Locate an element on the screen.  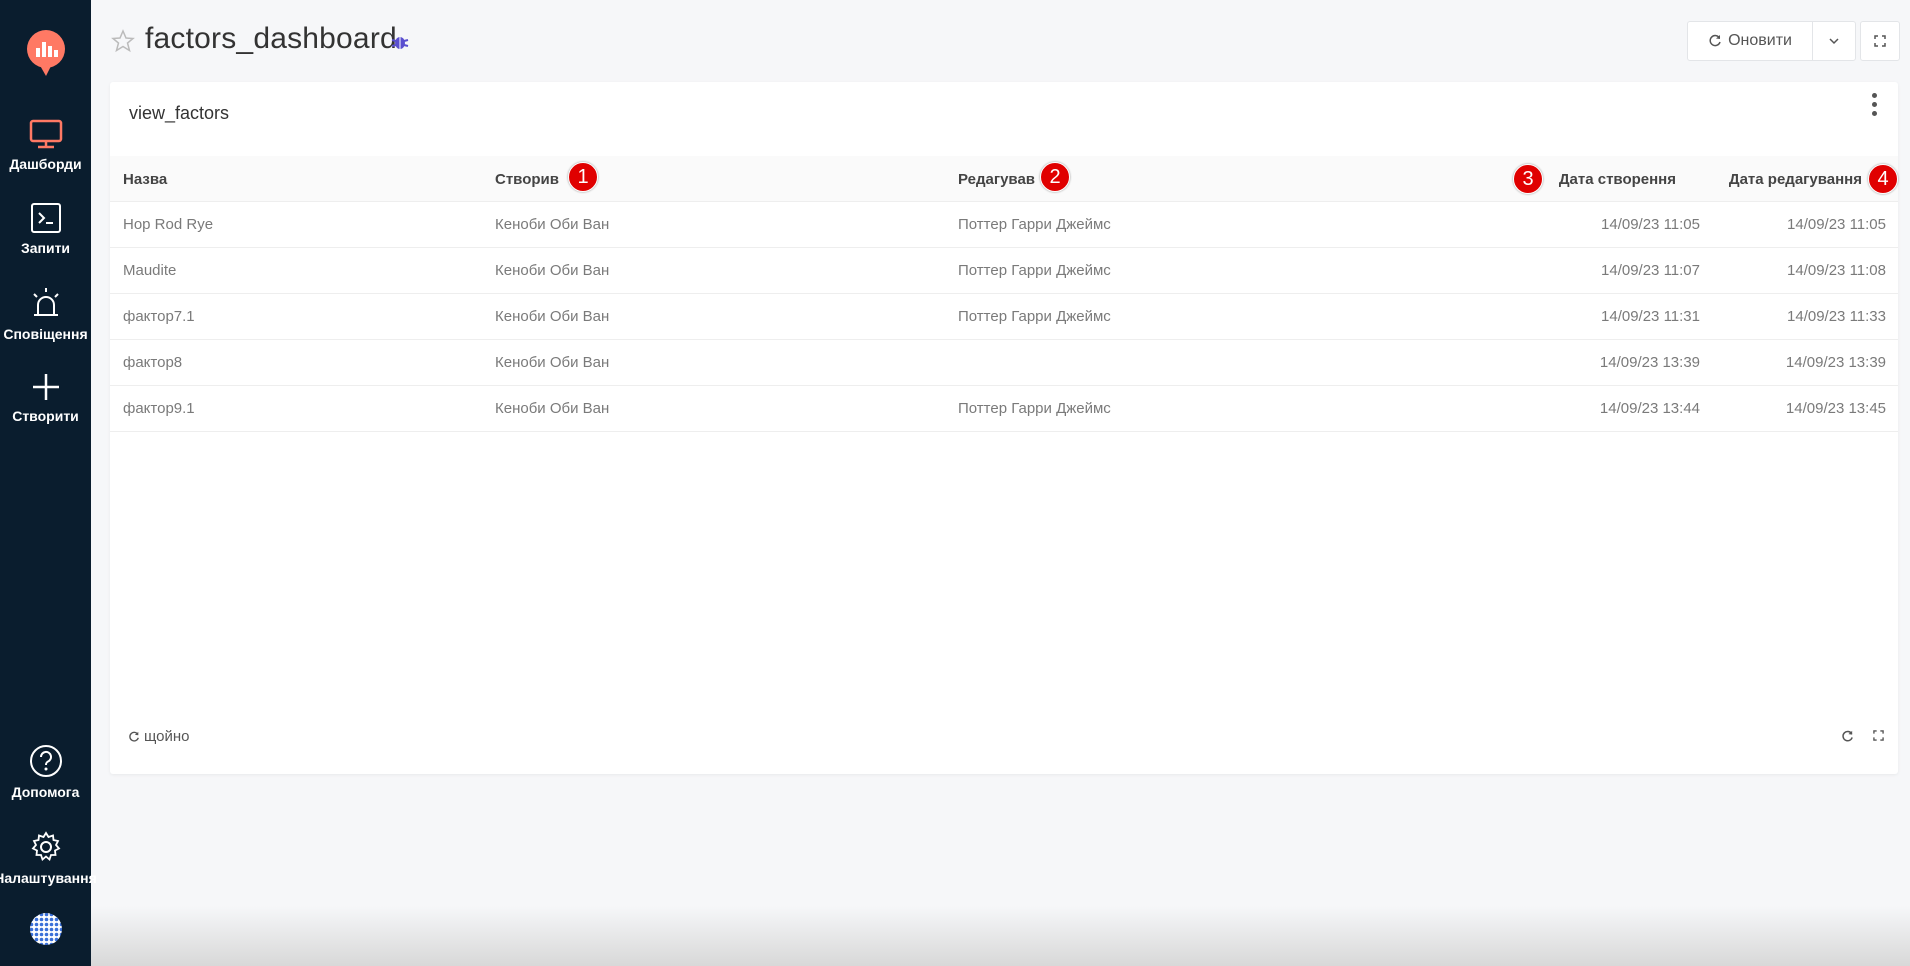
sidebar-item-alerts: Сповіщення is located at coordinates (45, 314).